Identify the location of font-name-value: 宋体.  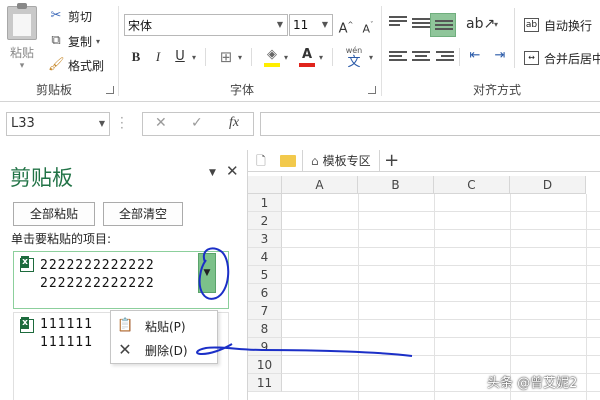
(140, 25).